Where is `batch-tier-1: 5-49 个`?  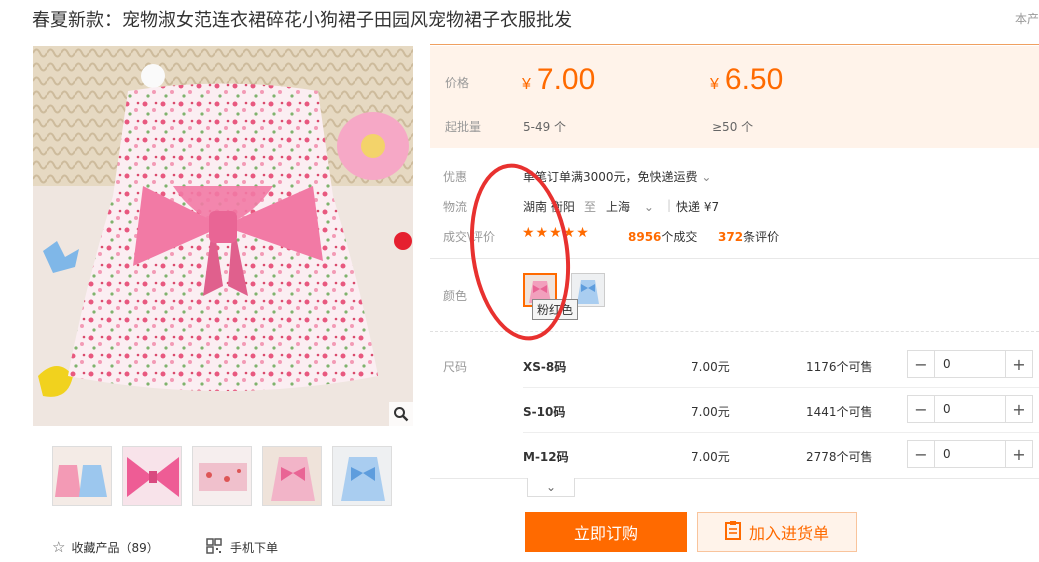
batch-tier-1: 5-49 个 is located at coordinates (545, 127).